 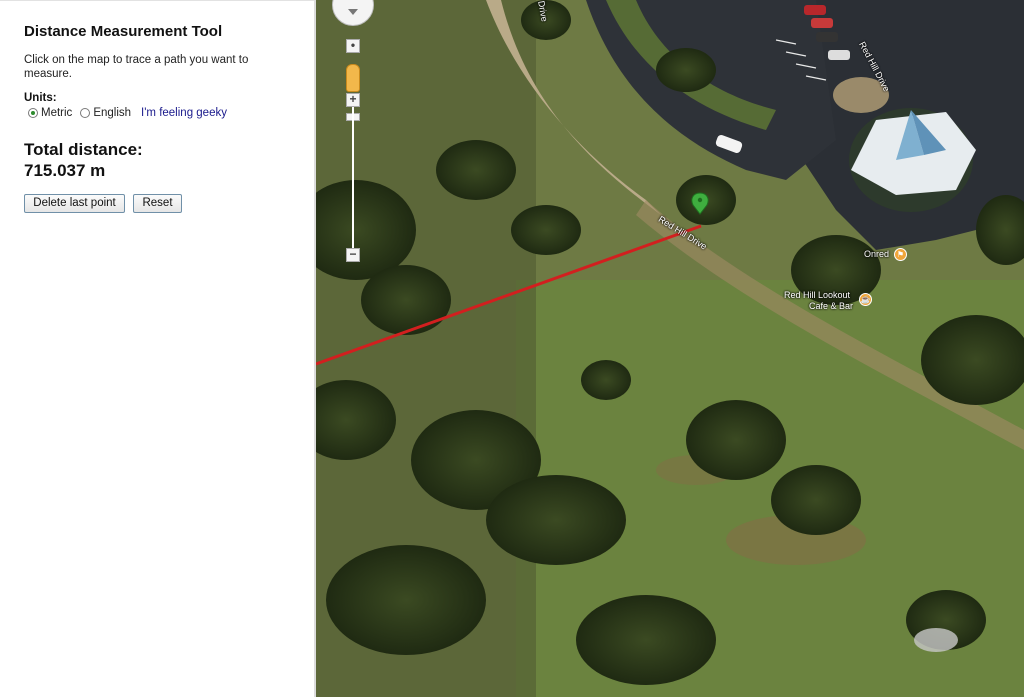 What do you see at coordinates (353, 100) in the screenshot?
I see `zoom-in-button: +` at bounding box center [353, 100].